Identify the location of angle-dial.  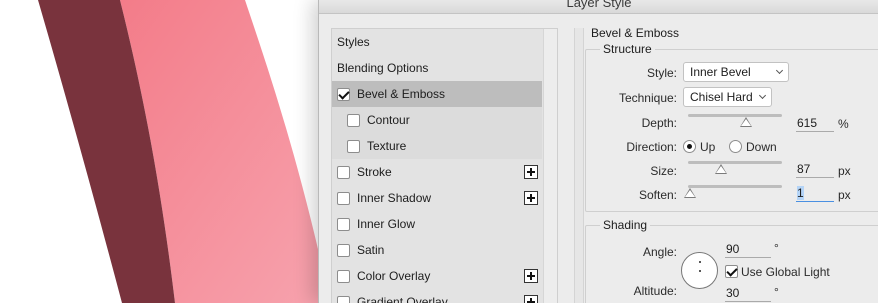
(699, 270).